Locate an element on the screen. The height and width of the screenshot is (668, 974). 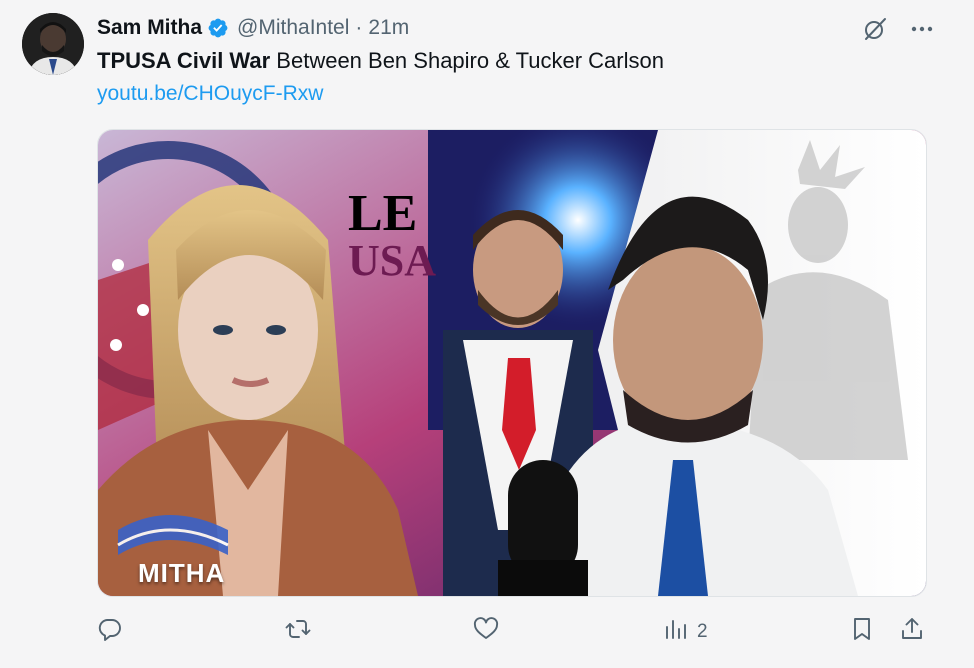
header-actions is located at coordinates (898, 31).